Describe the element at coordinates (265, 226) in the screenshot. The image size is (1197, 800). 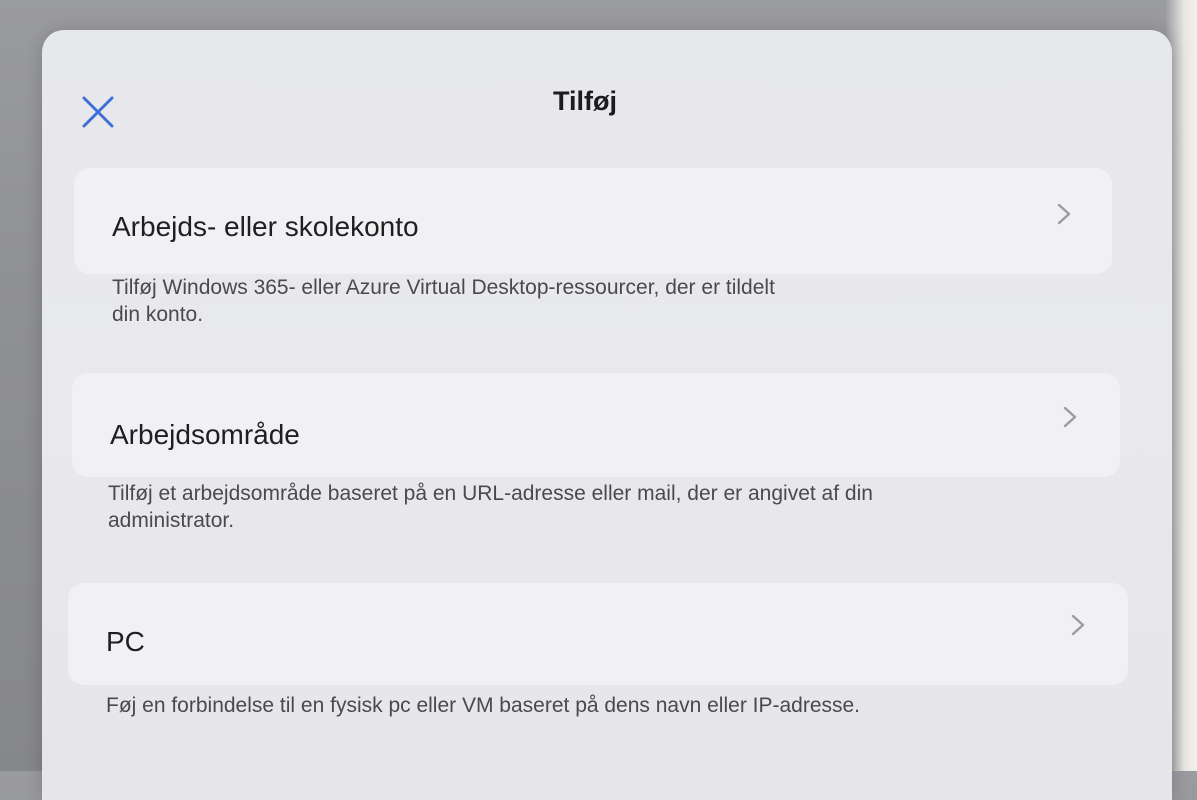
I see `option-label: Arbejds- eller skolekonto` at that location.